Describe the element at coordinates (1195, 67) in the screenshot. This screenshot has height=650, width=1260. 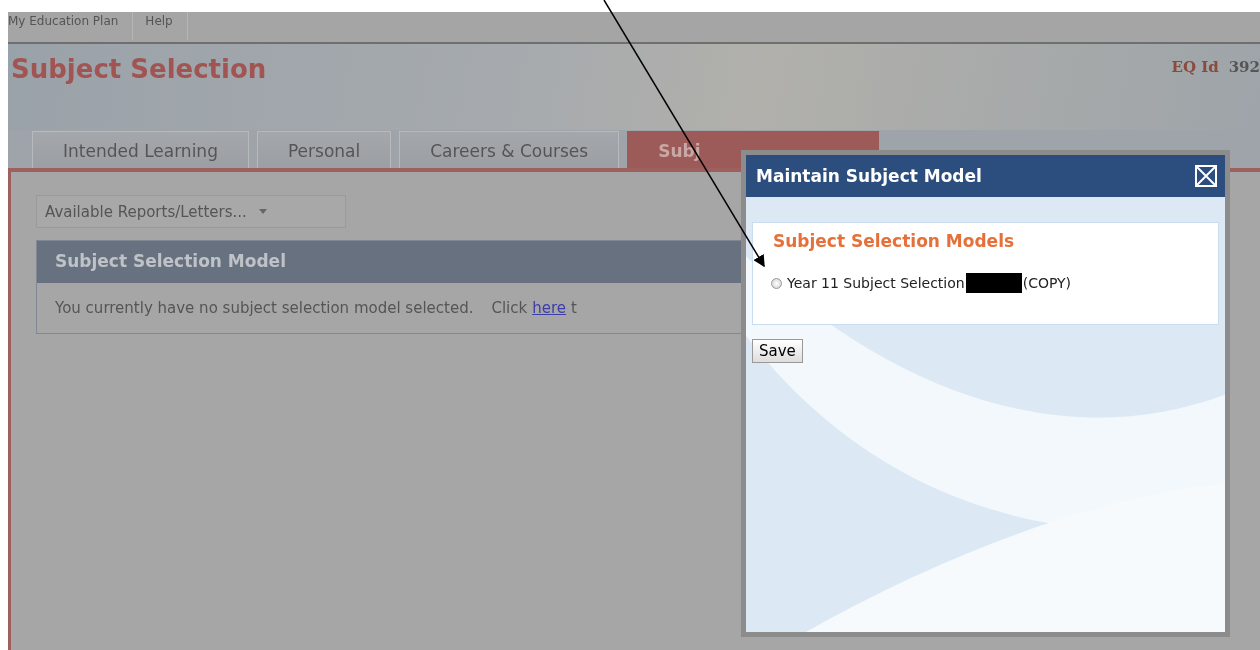
I see `id-label: EQ Id` at that location.